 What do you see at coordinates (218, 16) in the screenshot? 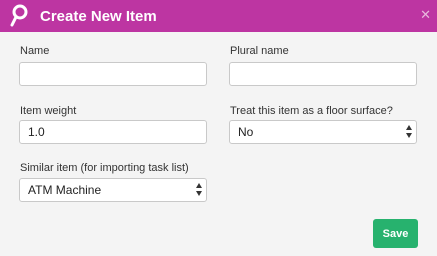
I see `dialog-header: Create New Item ✕` at bounding box center [218, 16].